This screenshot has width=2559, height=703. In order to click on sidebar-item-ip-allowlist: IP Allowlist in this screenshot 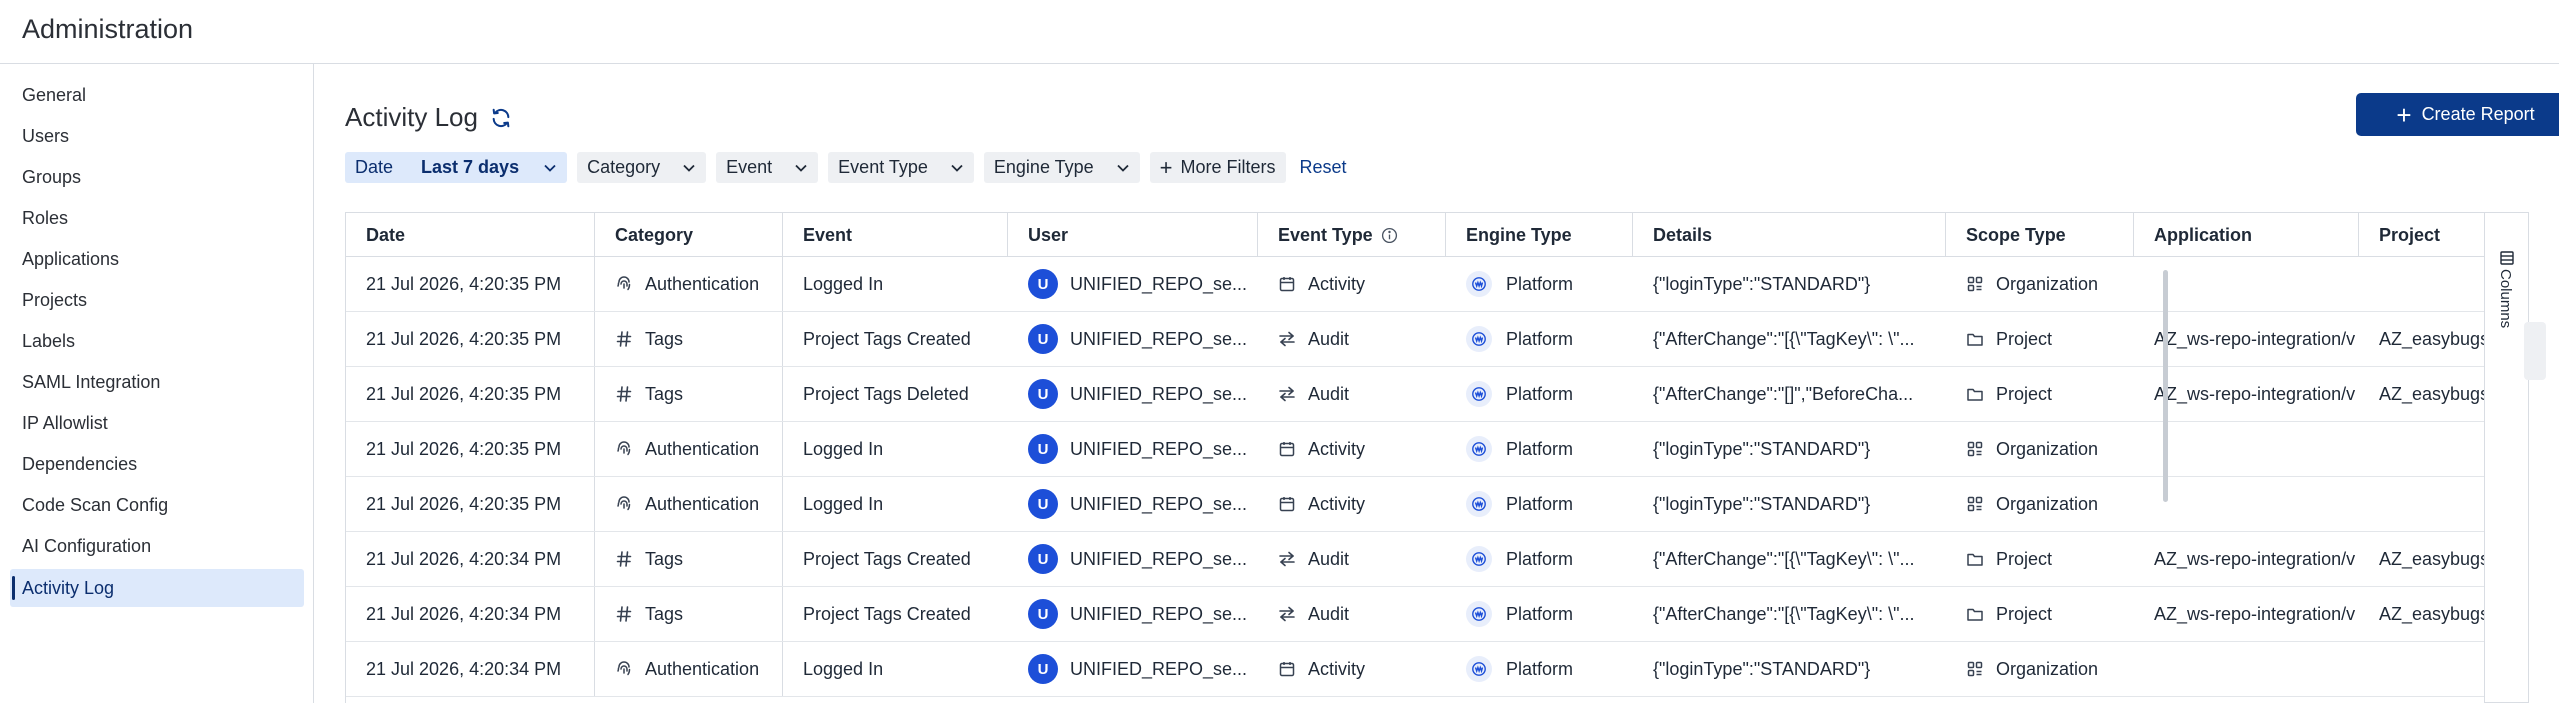, I will do `click(157, 423)`.